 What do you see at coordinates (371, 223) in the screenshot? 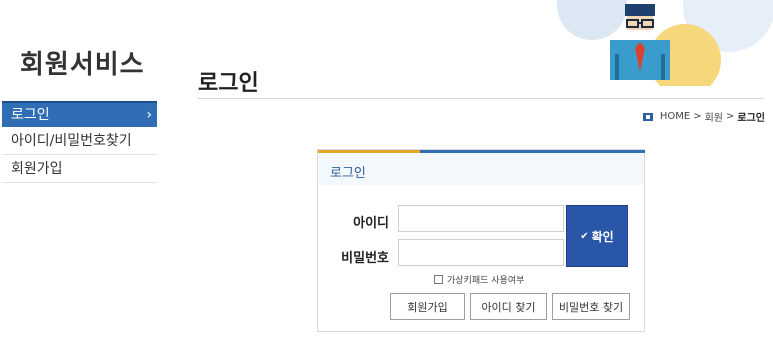
I see `id-label: 아이디` at bounding box center [371, 223].